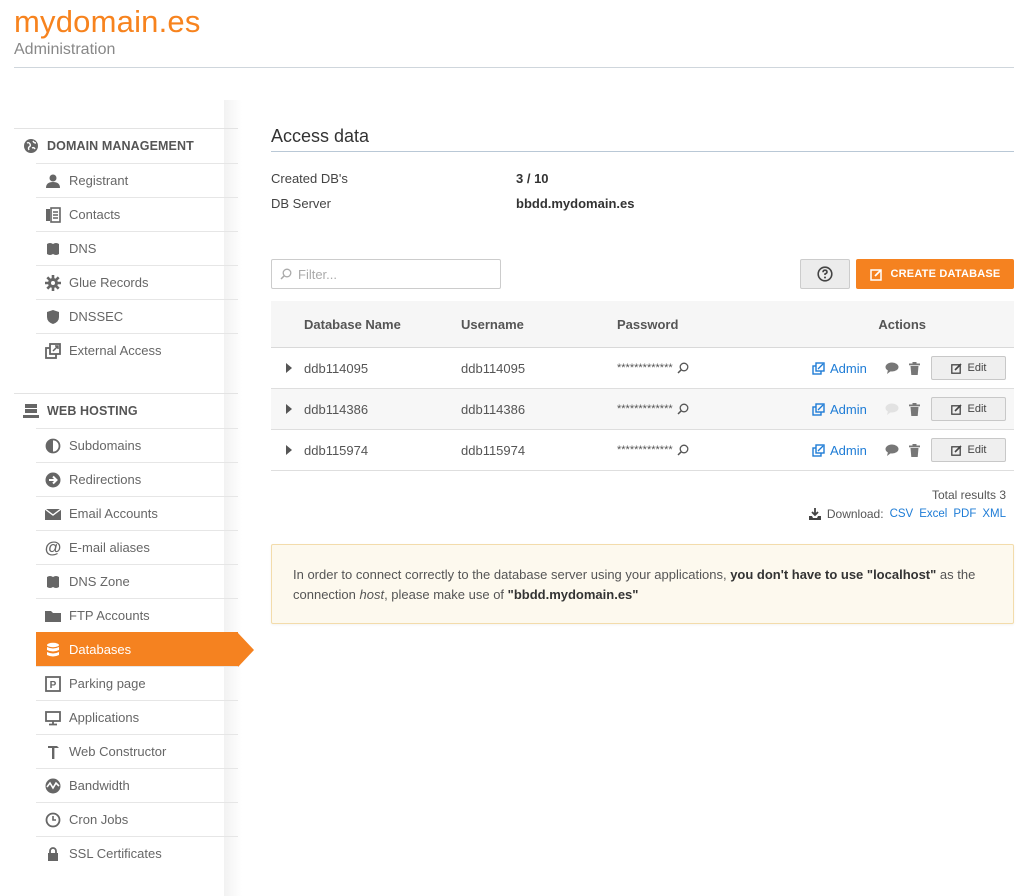 This screenshot has width=1036, height=896. What do you see at coordinates (65, 49) in the screenshot?
I see `site-subtitle: Administration` at bounding box center [65, 49].